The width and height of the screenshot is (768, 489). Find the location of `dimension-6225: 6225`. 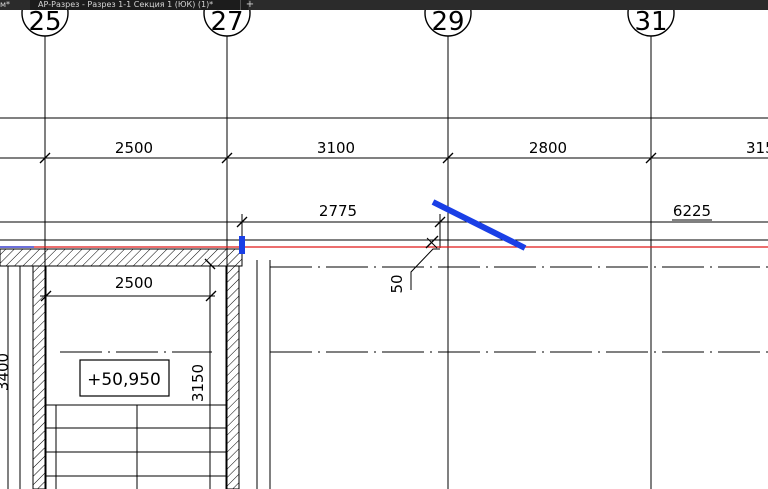

dimension-6225: 6225 is located at coordinates (692, 211).